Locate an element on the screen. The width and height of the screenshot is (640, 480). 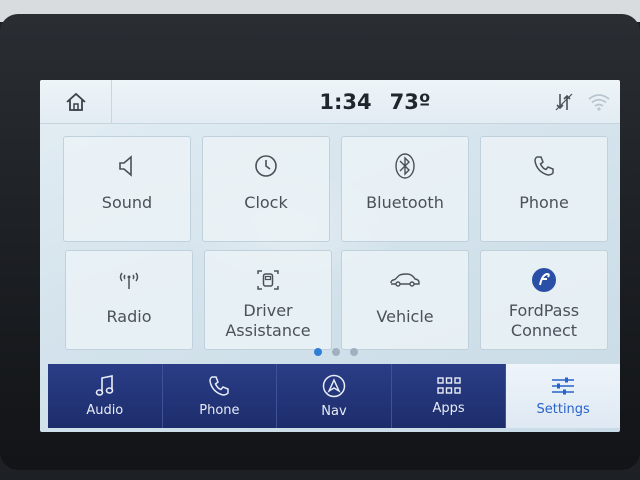
fordpass-icon is located at coordinates (544, 280).